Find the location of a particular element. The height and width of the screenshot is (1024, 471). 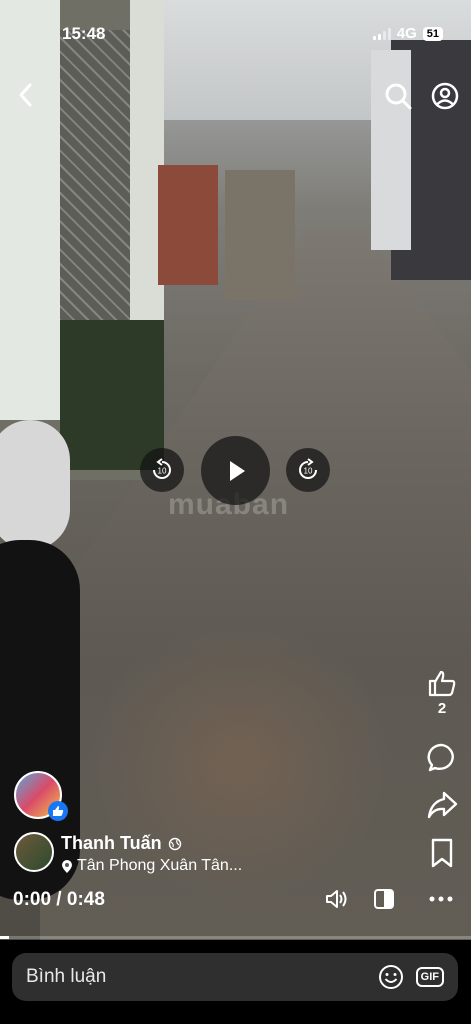

emoji-icon is located at coordinates (390, 977).